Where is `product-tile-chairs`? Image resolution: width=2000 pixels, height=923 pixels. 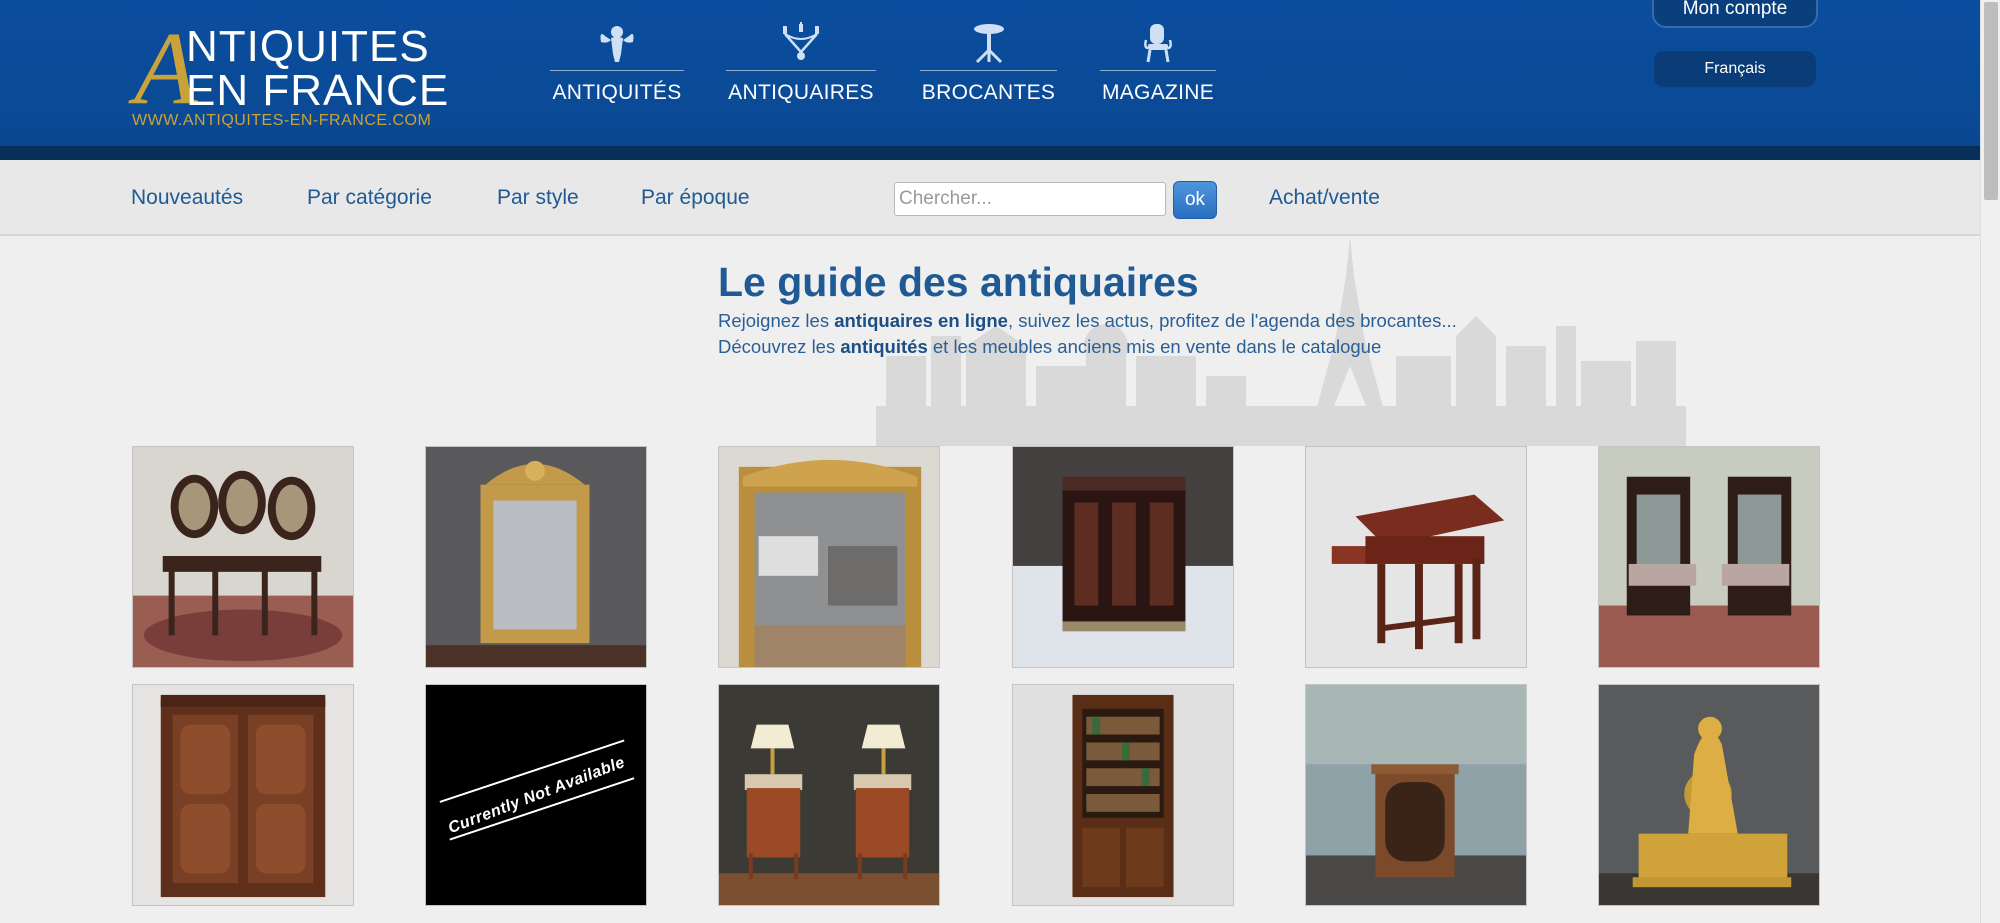
product-tile-chairs is located at coordinates (243, 557).